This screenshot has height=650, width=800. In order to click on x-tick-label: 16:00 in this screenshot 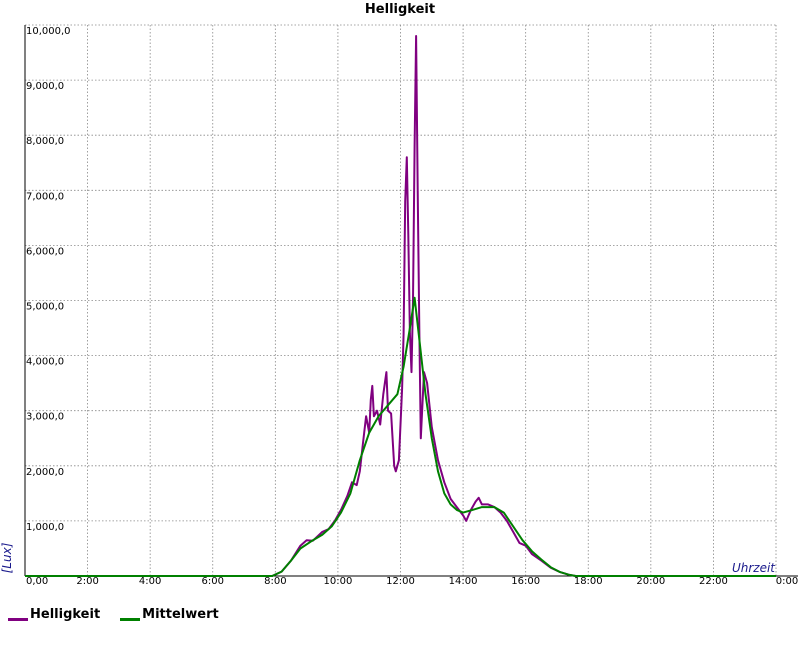, I will do `click(525, 581)`.